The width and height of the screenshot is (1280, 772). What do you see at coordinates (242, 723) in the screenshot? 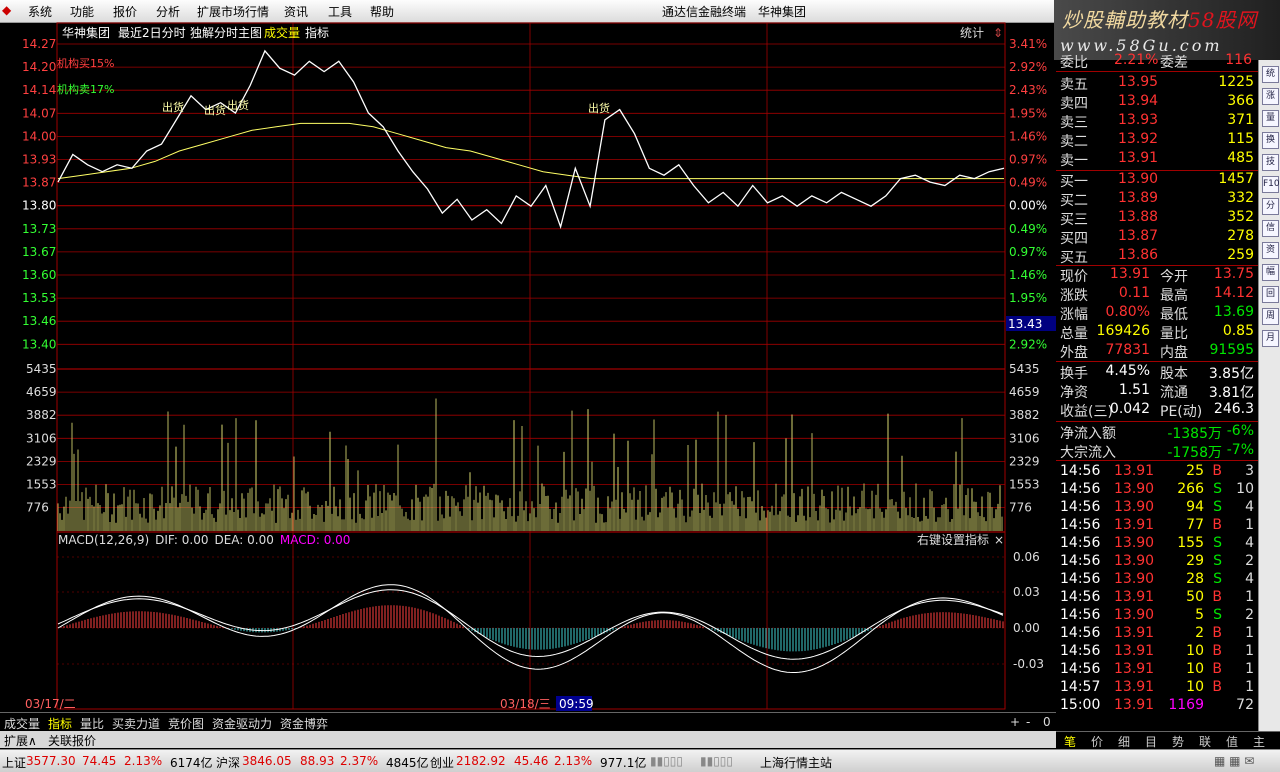
I see `tab-fund-drive: 资金驱动力` at bounding box center [242, 723].